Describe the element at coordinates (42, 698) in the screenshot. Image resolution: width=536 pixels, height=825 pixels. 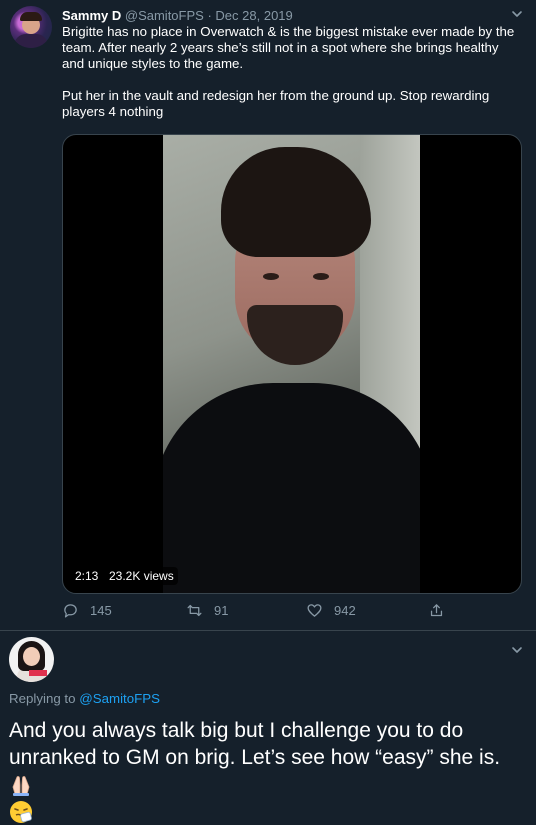
I see `replying-to-label: Replying to` at that location.